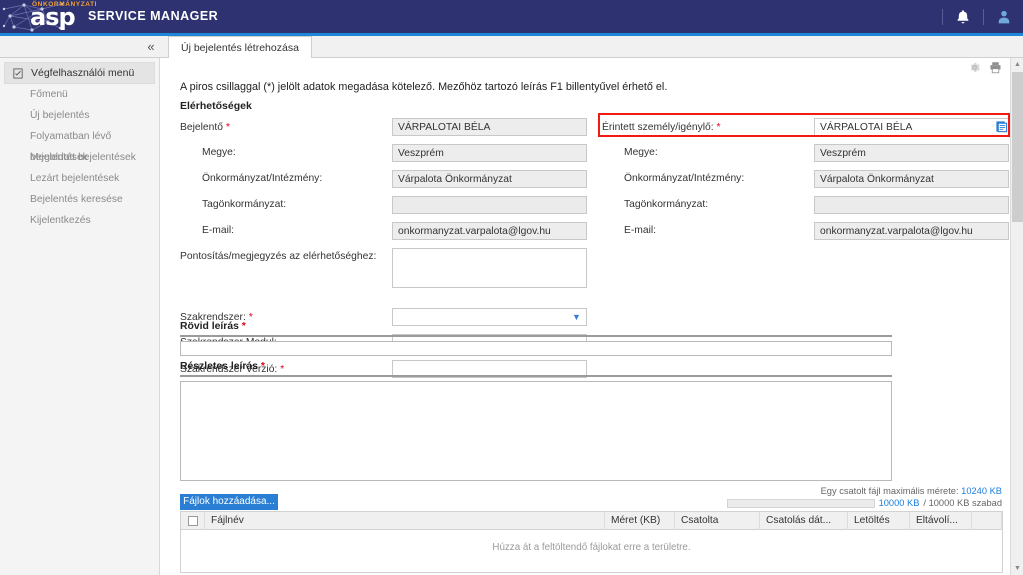 This screenshot has height=575, width=1023. I want to click on sidebar-header-label: Végfelhasználói menü, so click(83, 73).